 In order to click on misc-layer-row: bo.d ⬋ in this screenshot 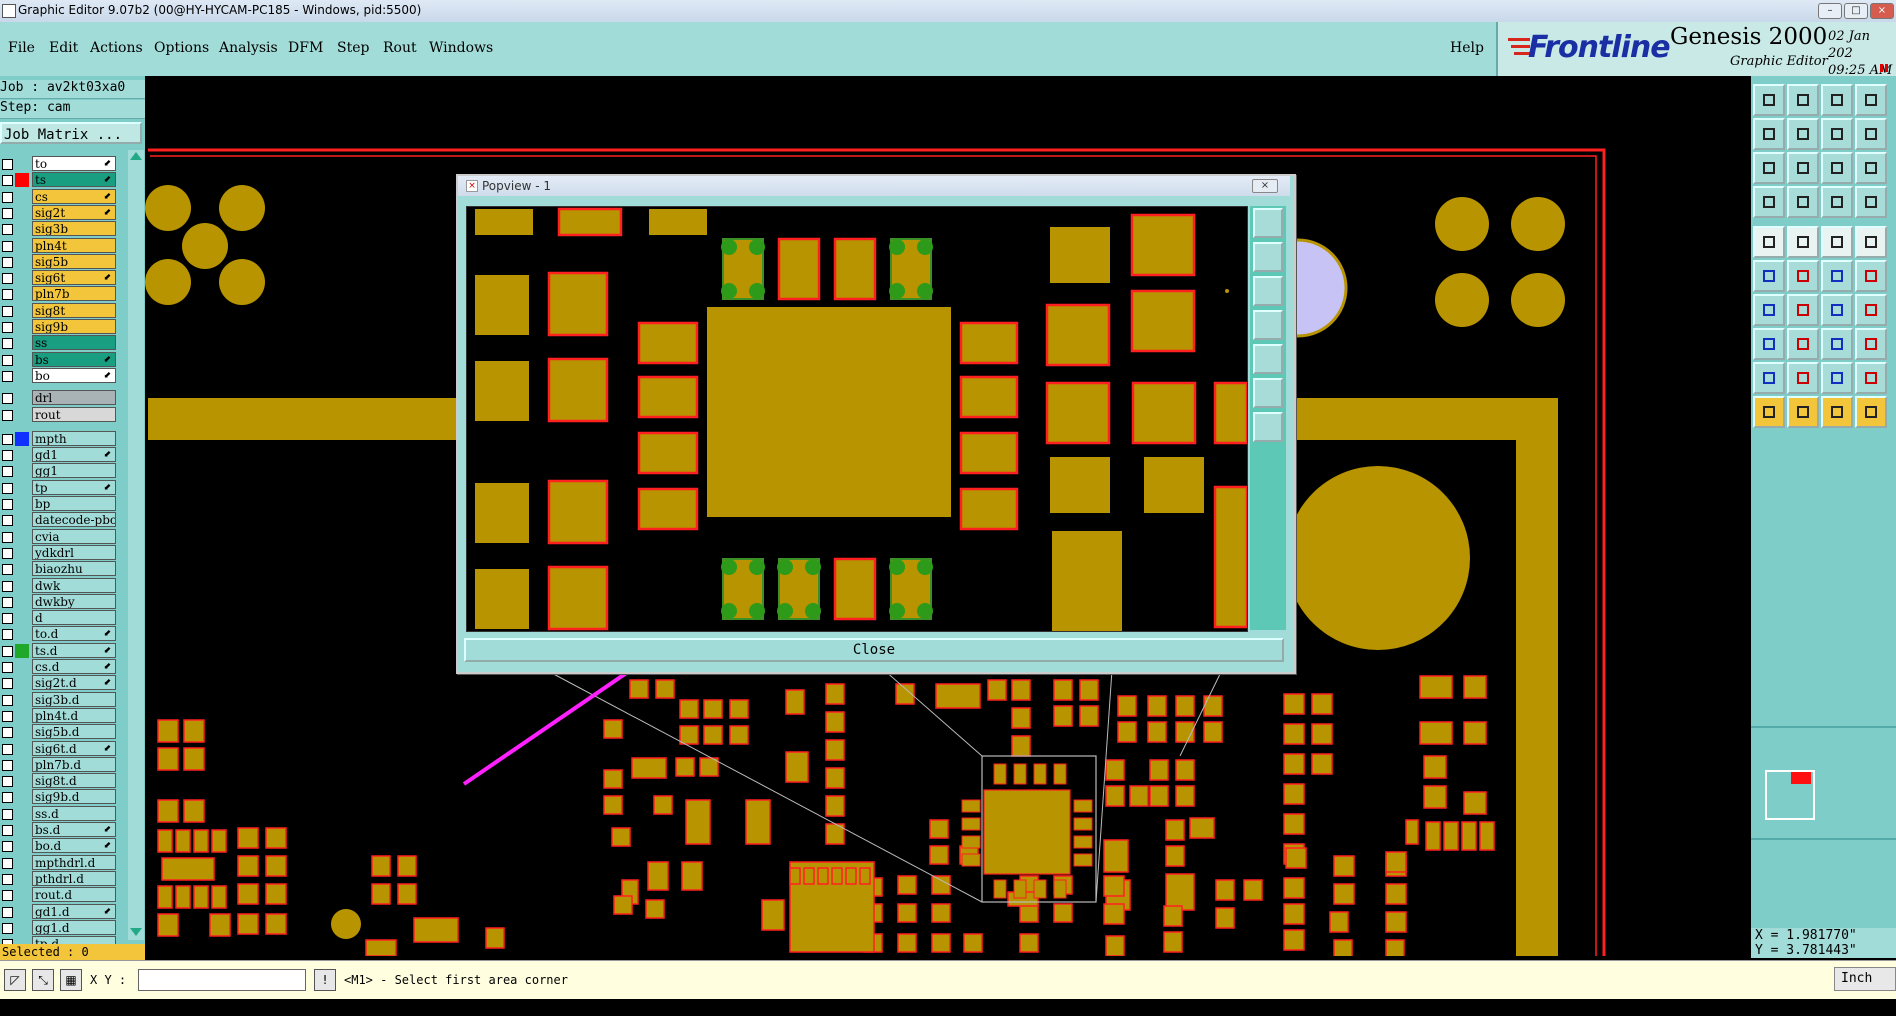, I will do `click(59, 846)`.